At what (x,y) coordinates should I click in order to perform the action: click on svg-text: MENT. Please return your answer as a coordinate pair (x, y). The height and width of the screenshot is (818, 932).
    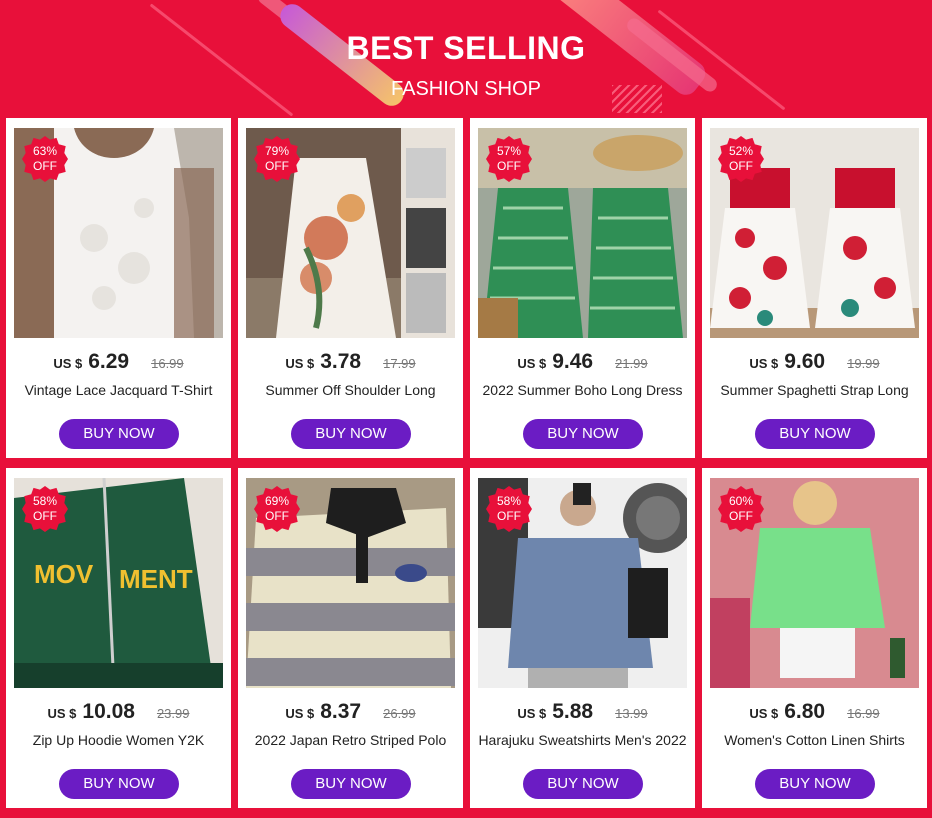
    Looking at the image, I should click on (156, 579).